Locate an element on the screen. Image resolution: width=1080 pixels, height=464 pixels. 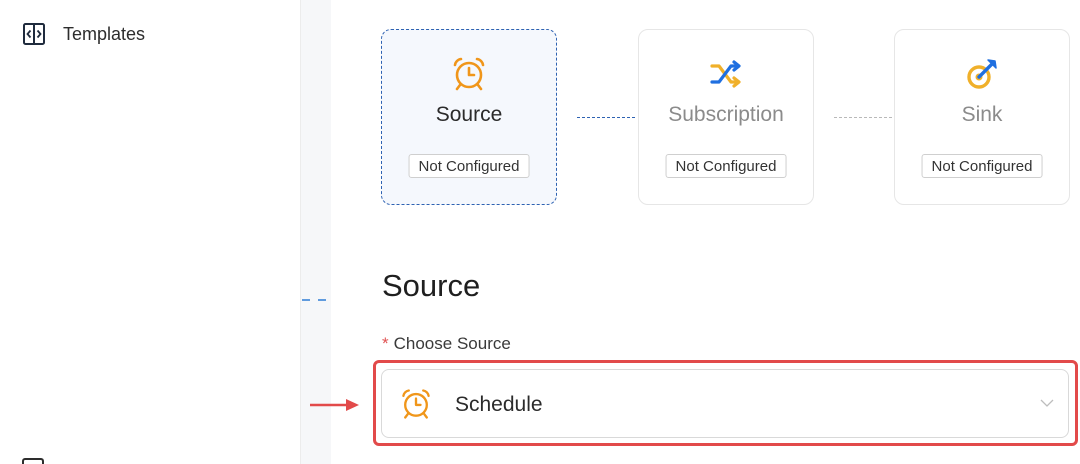
step-subscription: Subscription Not Configured is located at coordinates (726, 117).